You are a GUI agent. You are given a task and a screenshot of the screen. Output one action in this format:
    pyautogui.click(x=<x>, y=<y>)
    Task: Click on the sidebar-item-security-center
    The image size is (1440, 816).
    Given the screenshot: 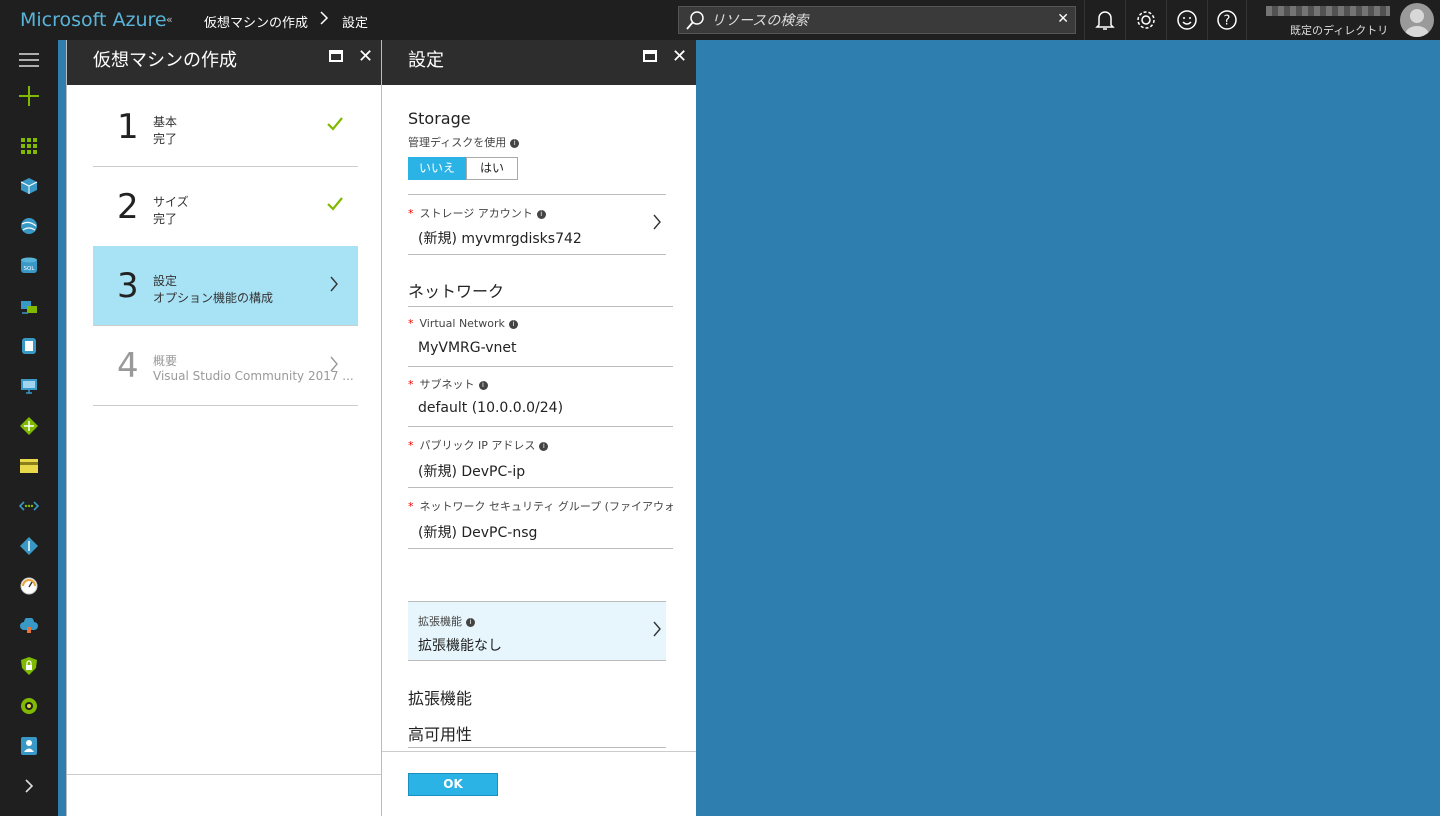 What is the action you would take?
    pyautogui.click(x=29, y=666)
    